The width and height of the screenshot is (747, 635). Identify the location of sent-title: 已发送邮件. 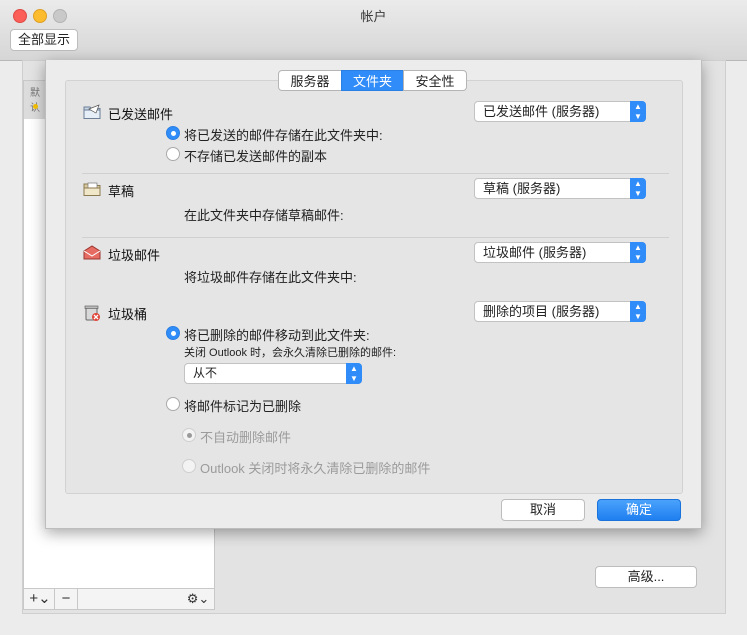
(141, 114).